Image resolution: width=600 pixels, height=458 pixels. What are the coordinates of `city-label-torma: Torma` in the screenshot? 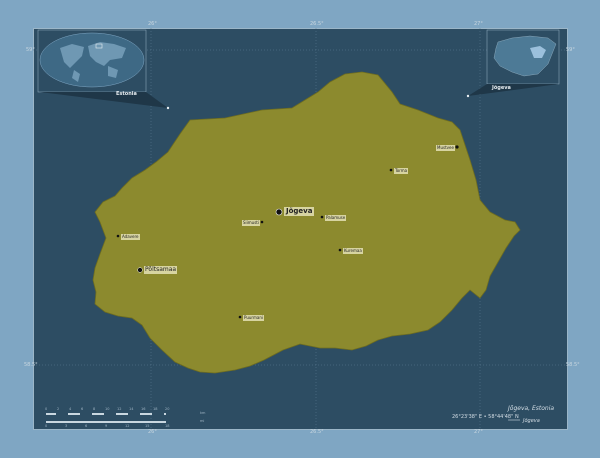 It's located at (401, 171).